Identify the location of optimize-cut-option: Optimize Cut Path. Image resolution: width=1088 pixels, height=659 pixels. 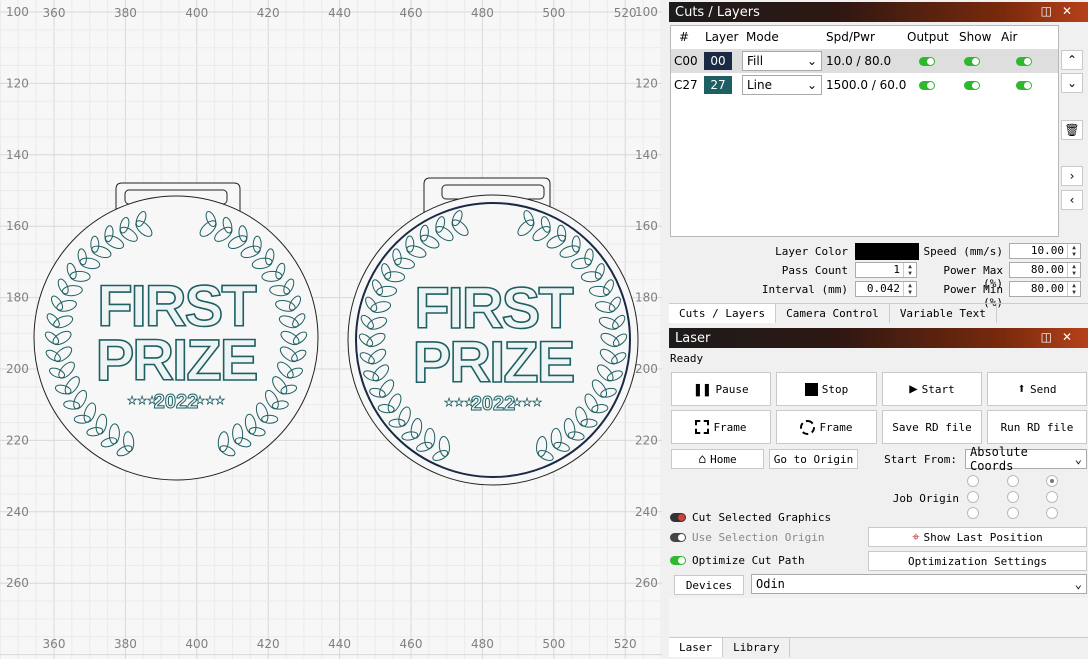
(737, 560).